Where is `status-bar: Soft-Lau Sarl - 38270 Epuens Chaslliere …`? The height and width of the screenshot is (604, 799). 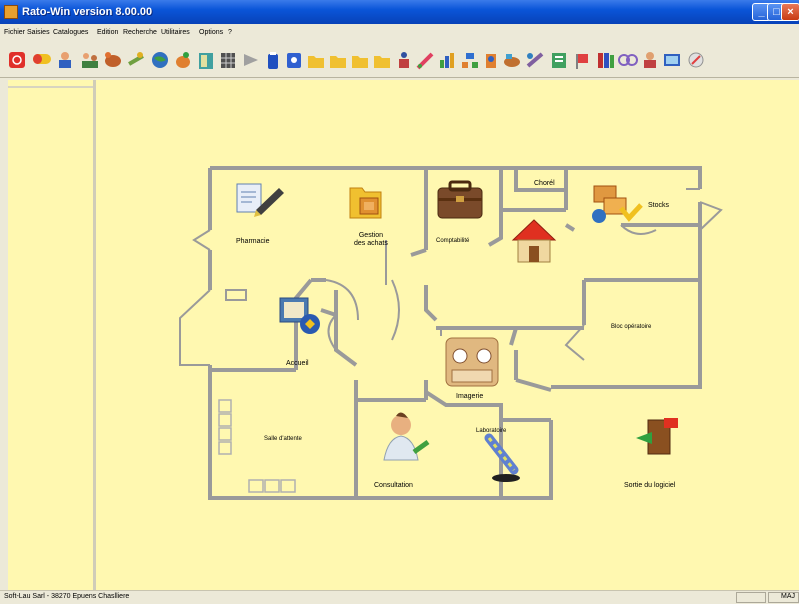 status-bar: Soft-Lau Sarl - 38270 Epuens Chaslliere … is located at coordinates (399, 597).